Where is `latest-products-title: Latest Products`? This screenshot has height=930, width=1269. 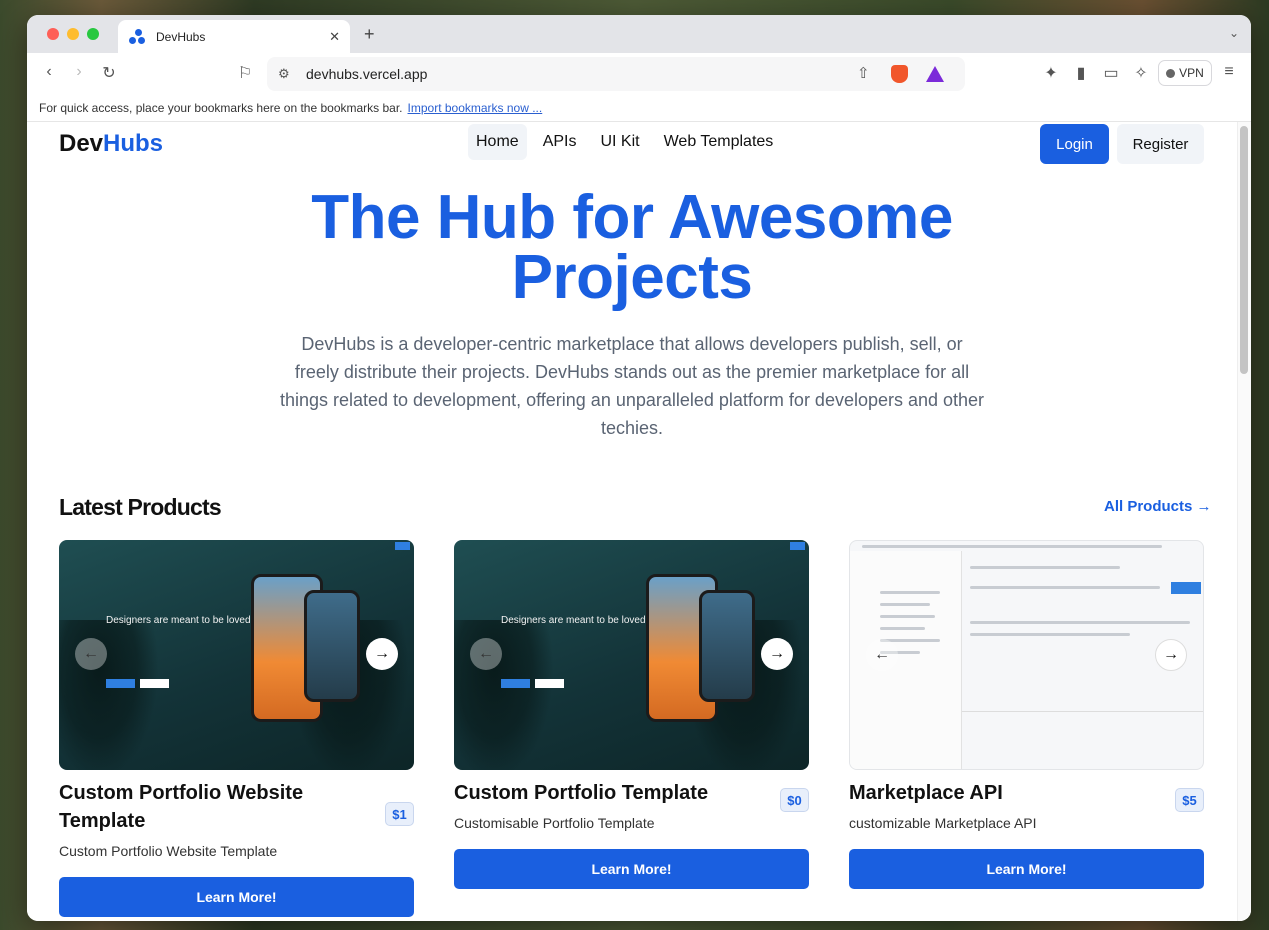 latest-products-title: Latest Products is located at coordinates (140, 507).